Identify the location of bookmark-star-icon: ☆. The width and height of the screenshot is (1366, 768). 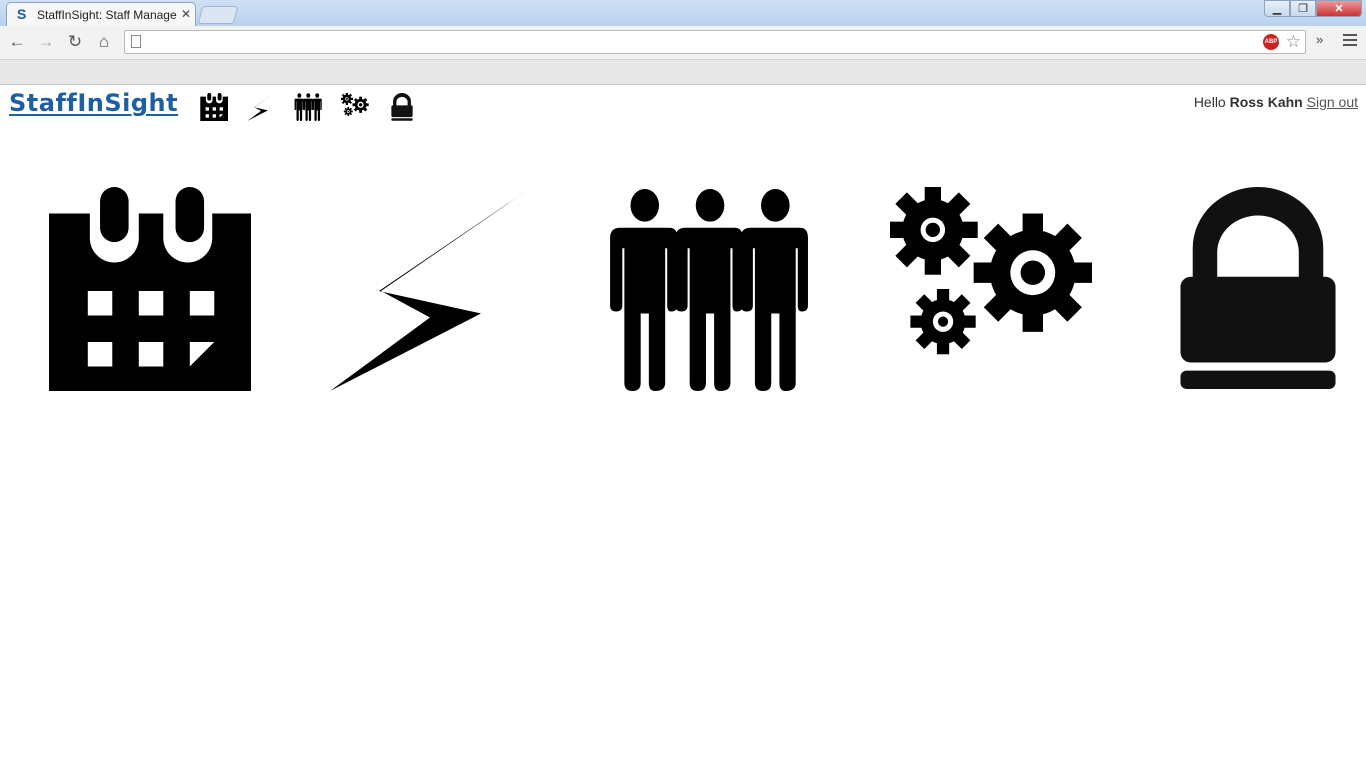
(1293, 42).